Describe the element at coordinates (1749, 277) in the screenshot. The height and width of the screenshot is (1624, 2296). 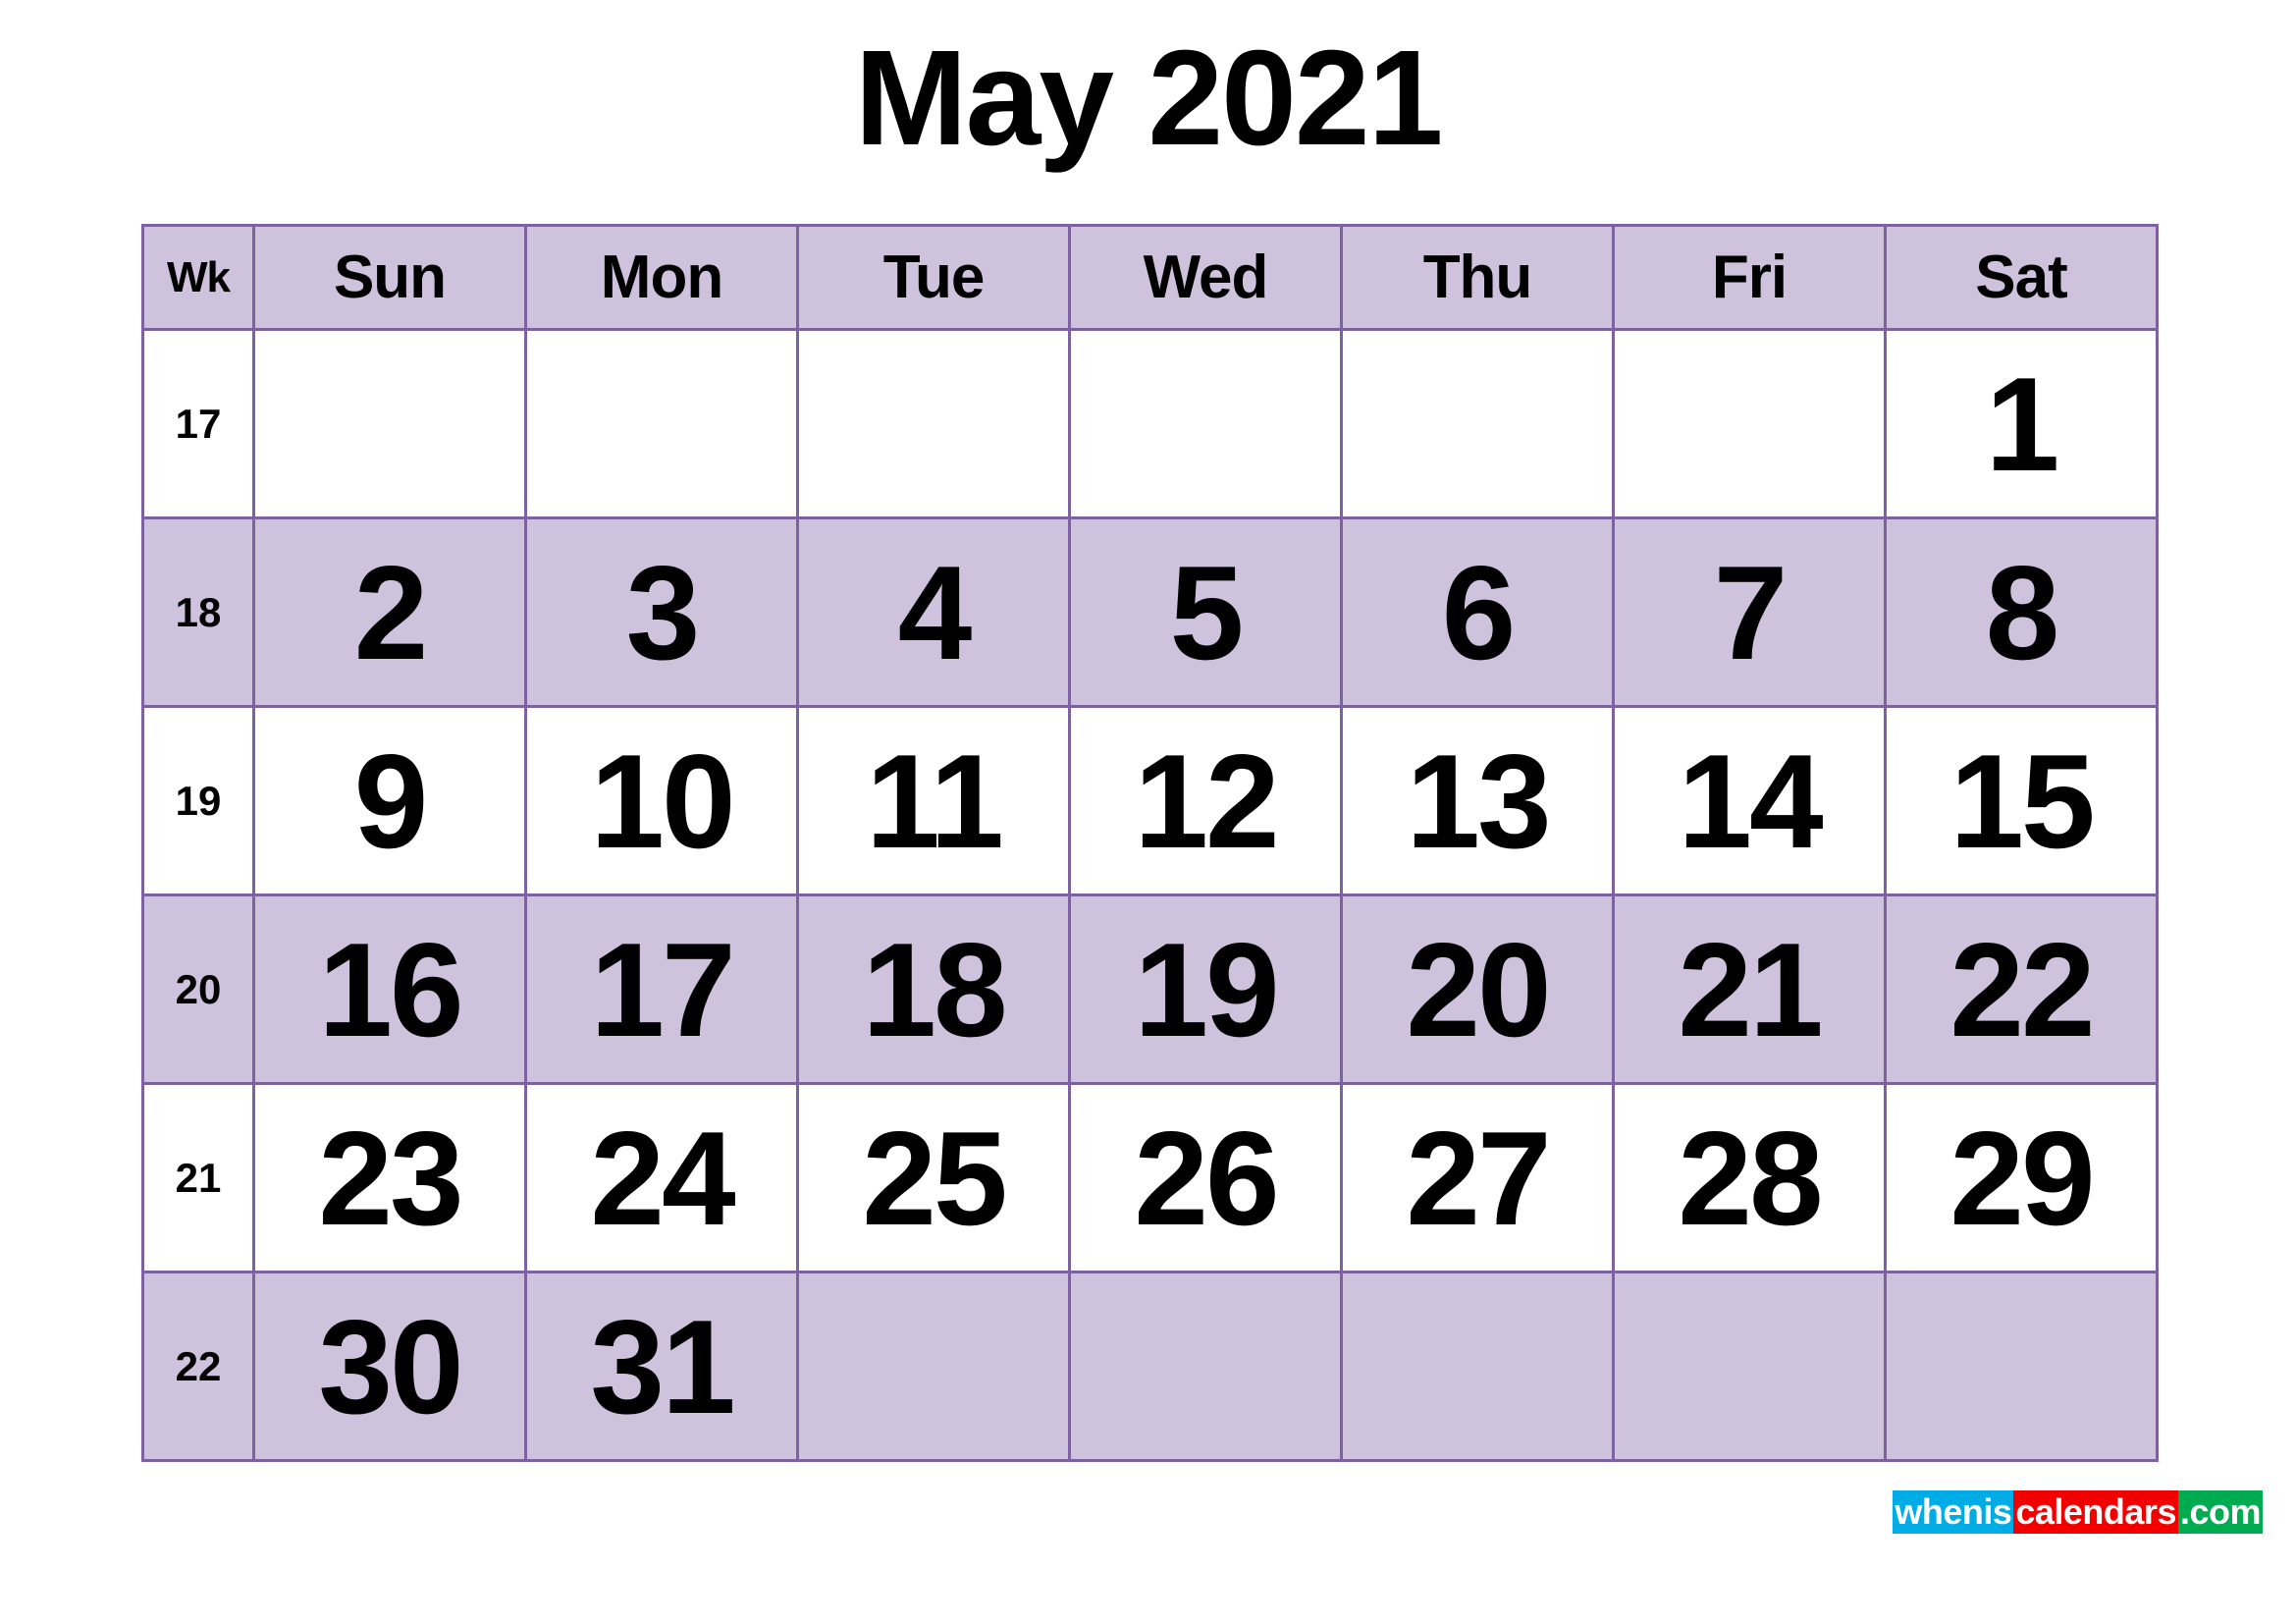
I see `day-header-fri: Fri` at that location.